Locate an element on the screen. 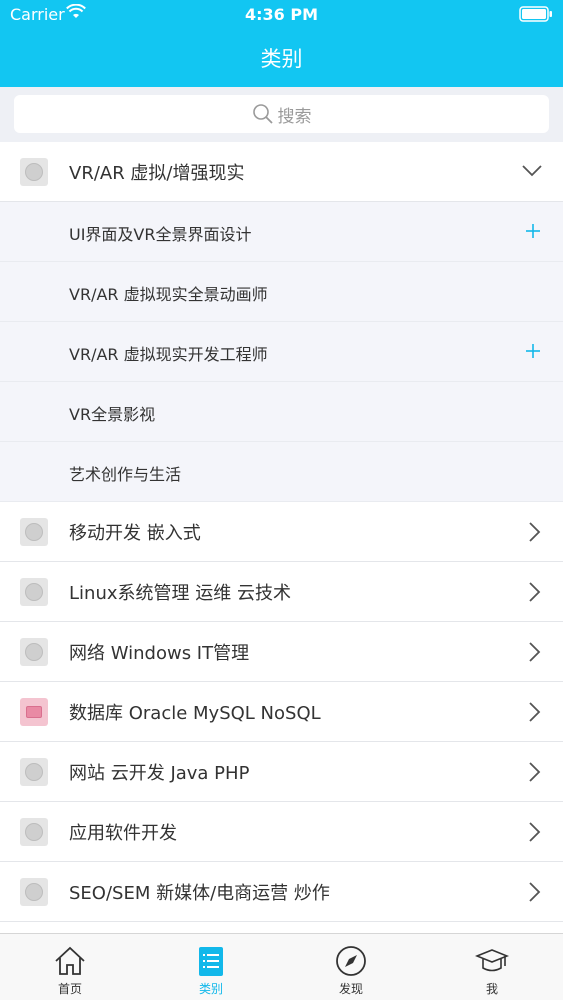  search-placeholder: 搜索 is located at coordinates (294, 116).